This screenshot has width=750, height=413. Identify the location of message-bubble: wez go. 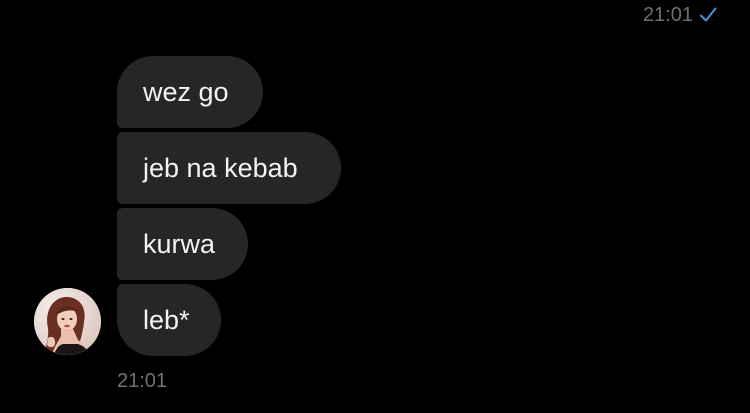
(190, 92).